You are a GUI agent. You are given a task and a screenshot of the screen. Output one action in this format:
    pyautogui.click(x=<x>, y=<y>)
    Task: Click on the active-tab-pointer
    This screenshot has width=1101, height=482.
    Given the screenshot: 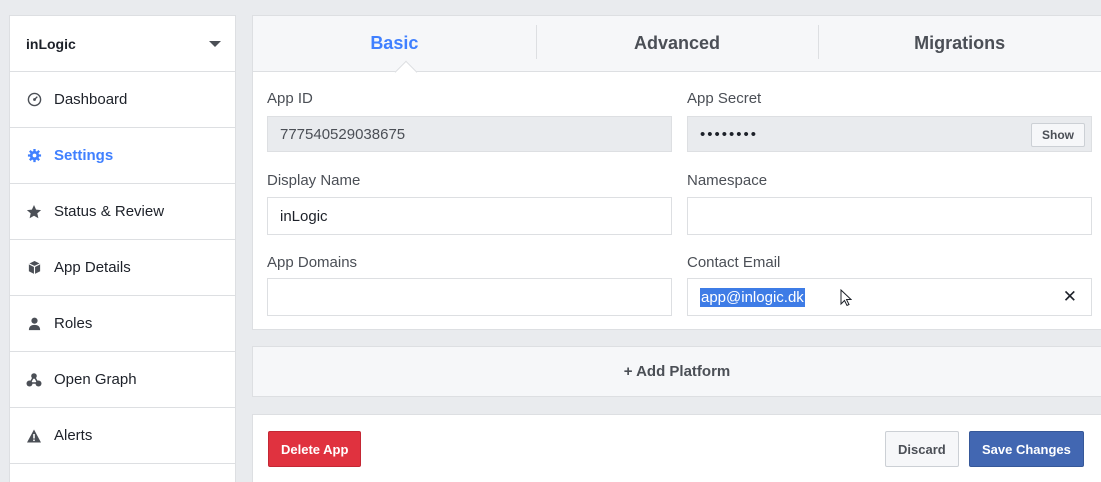 What is the action you would take?
    pyautogui.click(x=406, y=72)
    